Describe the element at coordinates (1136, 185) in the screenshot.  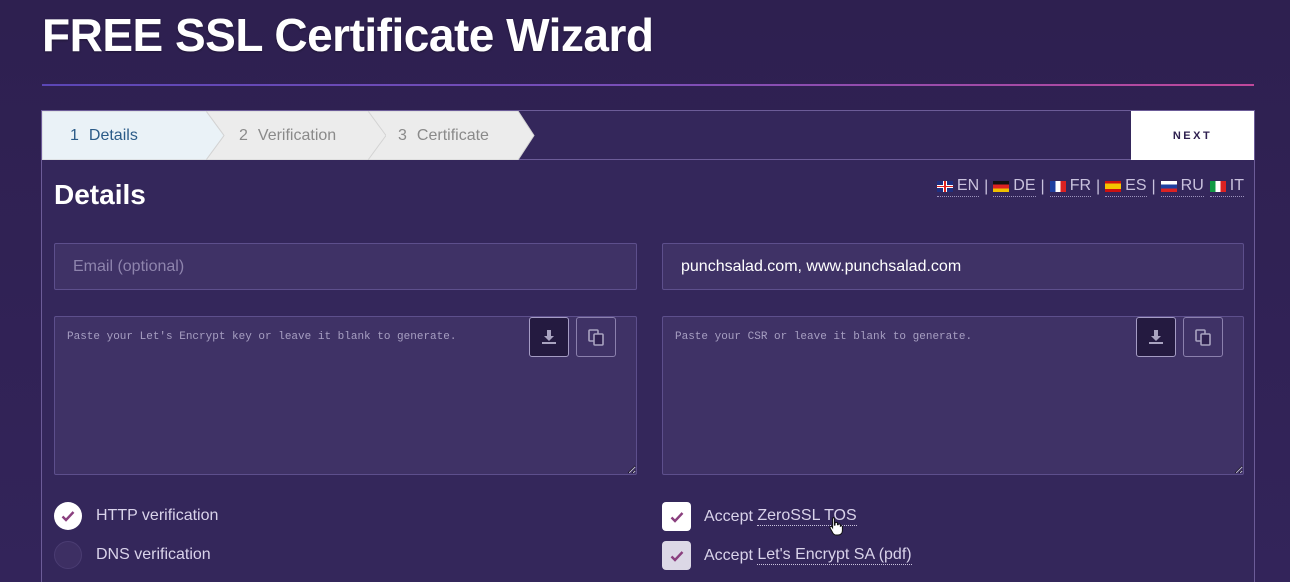
I see `lang-code: ES` at that location.